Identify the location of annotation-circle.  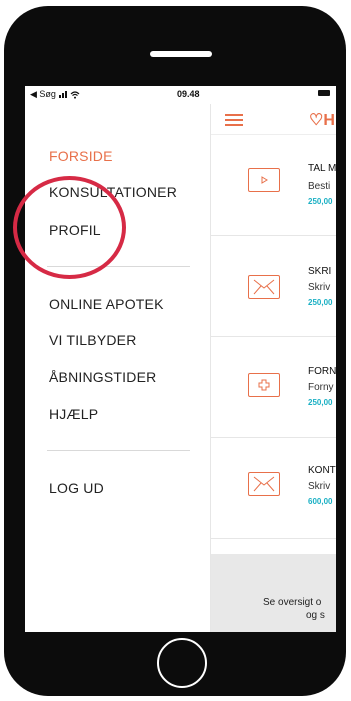
(69, 227).